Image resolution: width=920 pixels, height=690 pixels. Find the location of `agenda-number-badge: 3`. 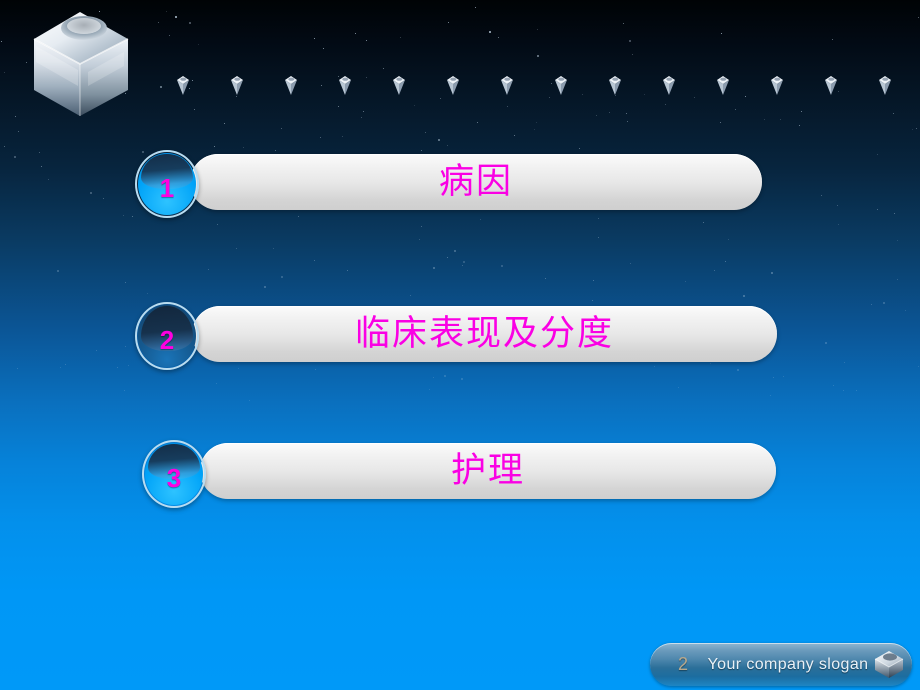

agenda-number-badge: 3 is located at coordinates (174, 474).